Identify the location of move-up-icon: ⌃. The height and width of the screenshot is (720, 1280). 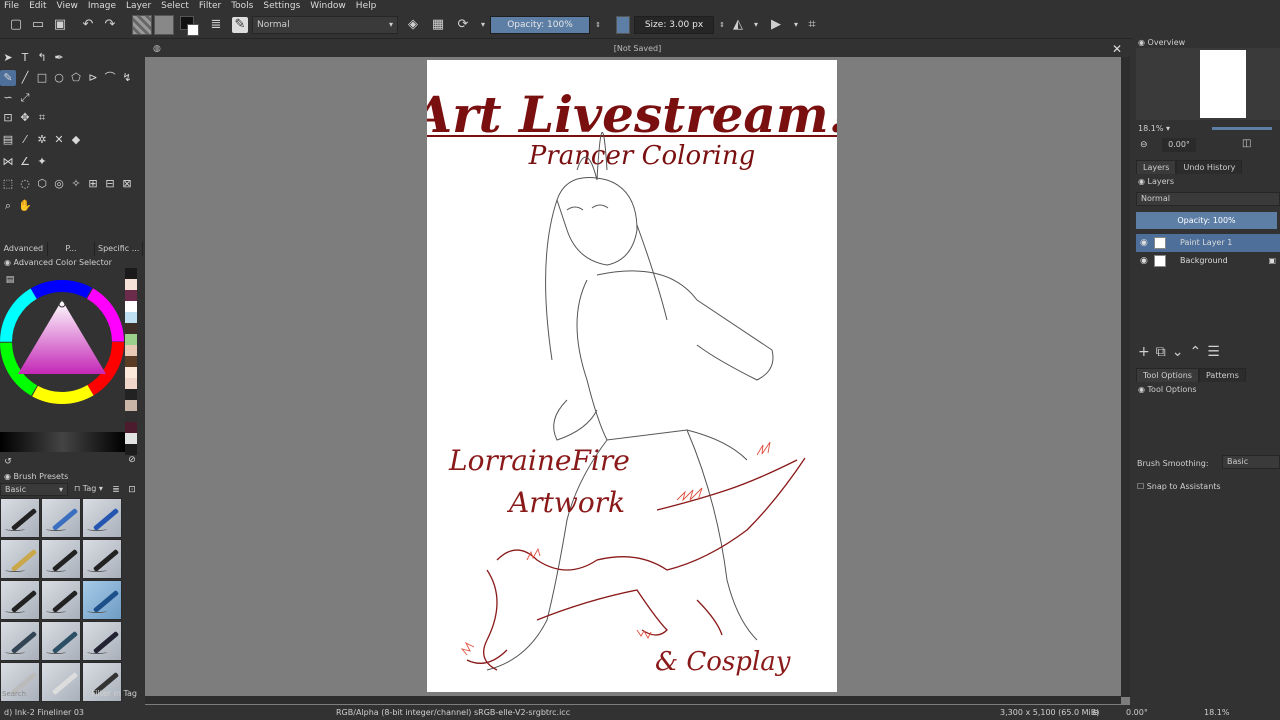
(1198, 352).